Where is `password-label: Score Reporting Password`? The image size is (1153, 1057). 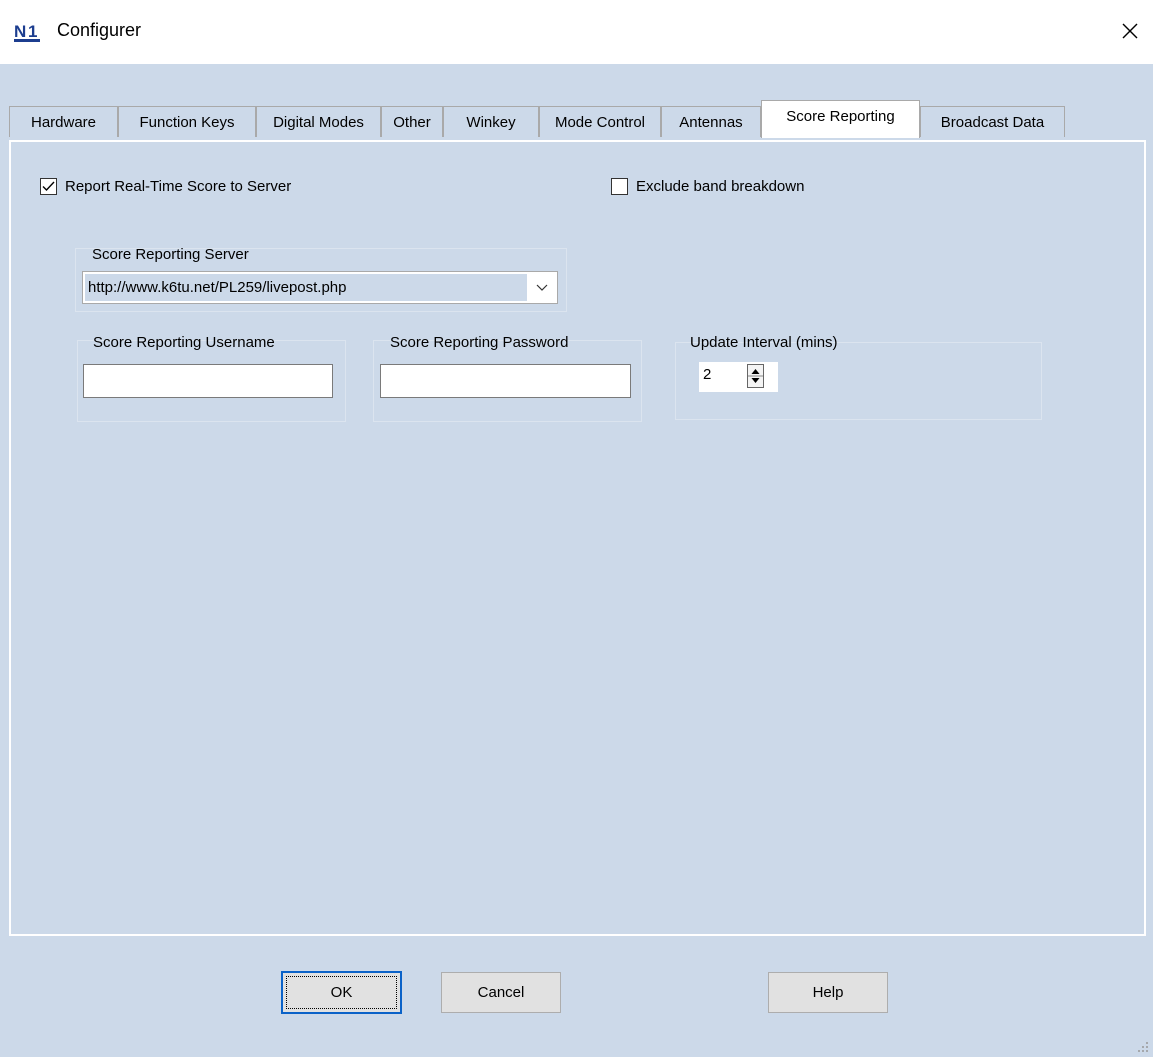
password-label: Score Reporting Password is located at coordinates (479, 342).